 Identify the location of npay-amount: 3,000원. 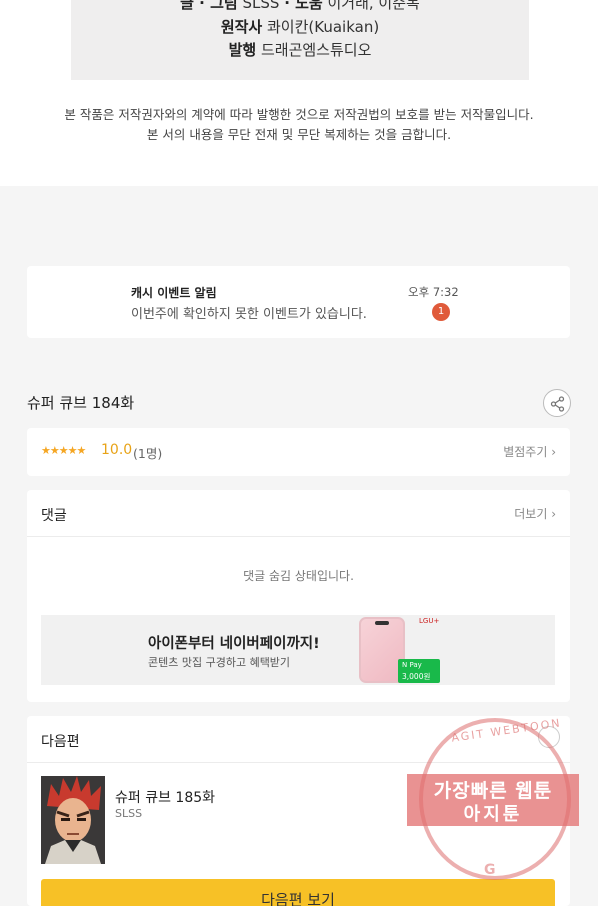
(416, 676).